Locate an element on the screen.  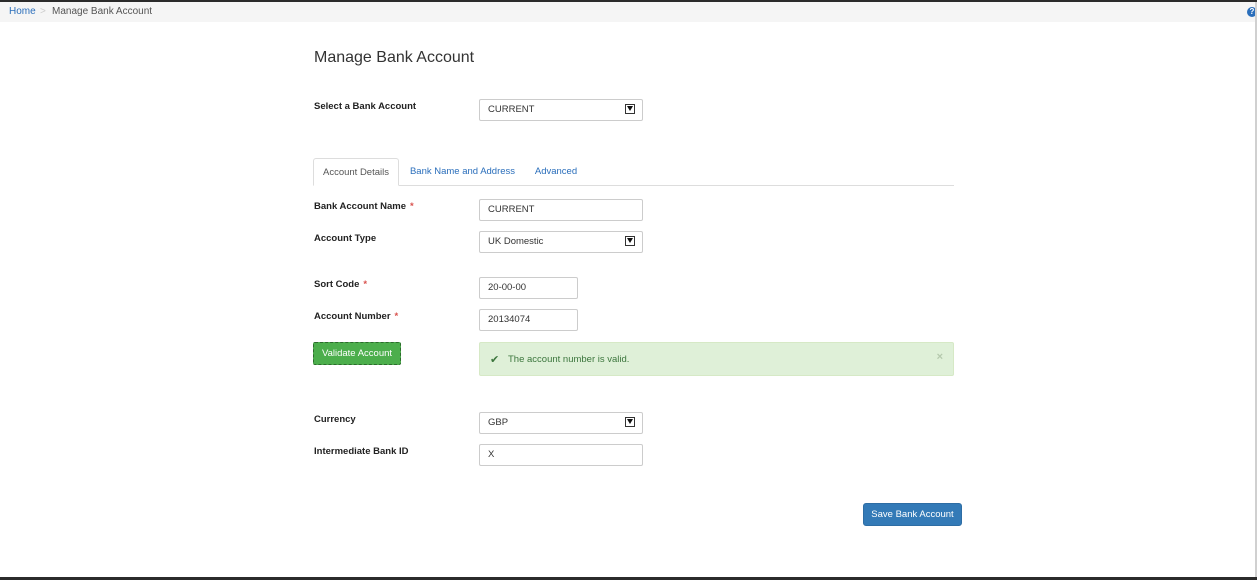
tab-account-details: Account Details is located at coordinates (356, 172).